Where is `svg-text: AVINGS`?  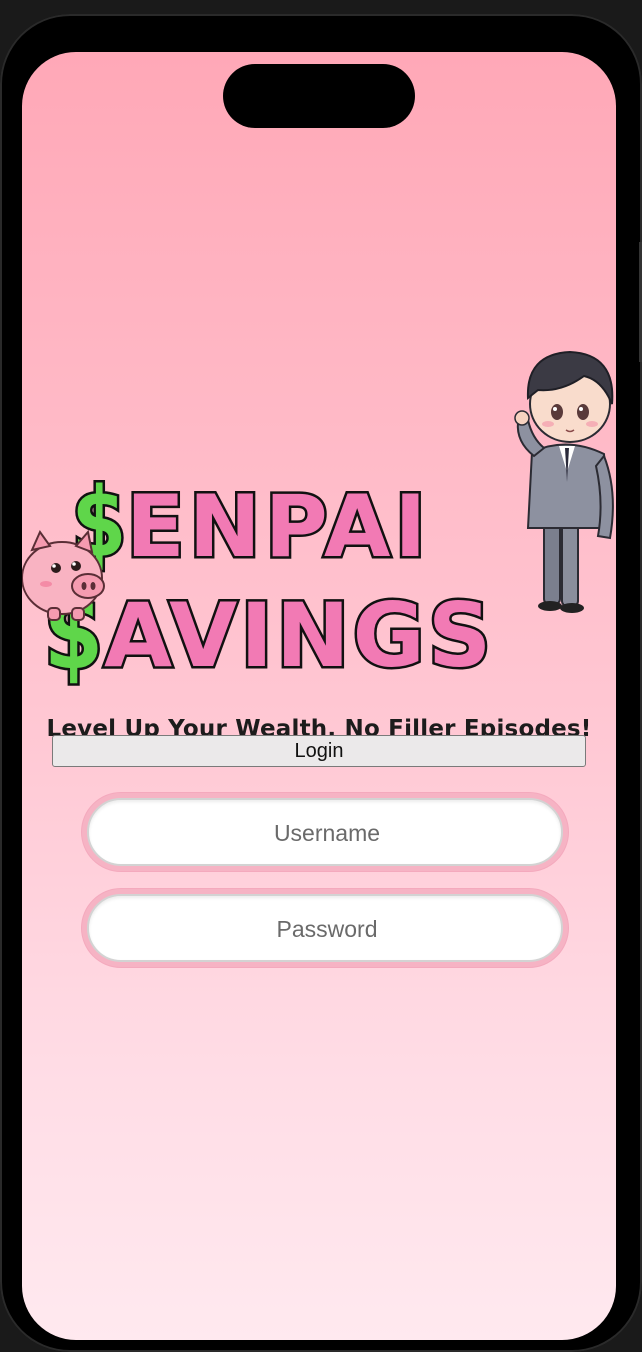
svg-text: AVINGS is located at coordinates (299, 635).